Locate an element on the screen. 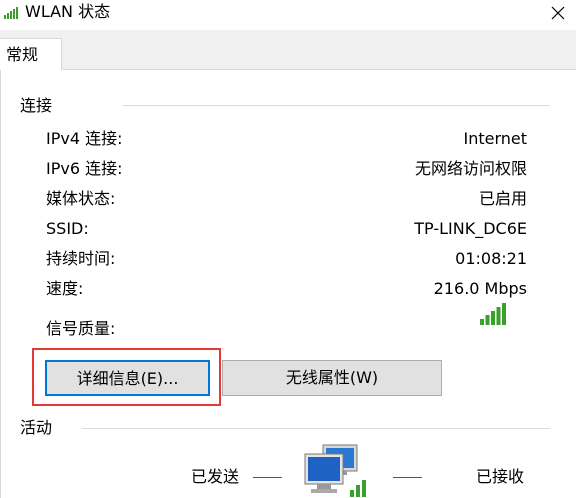 The height and width of the screenshot is (498, 576). signal-quality-label: 信号质量: is located at coordinates (81, 328).